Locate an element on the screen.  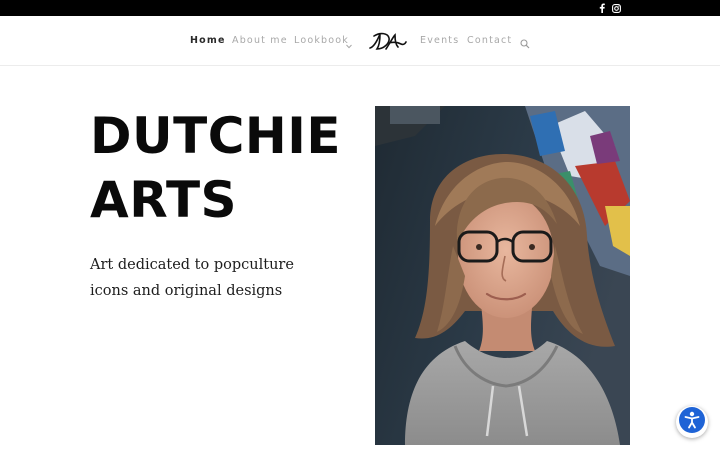
hero-subtitle-line: Art dedicated to popculture is located at coordinates (192, 265).